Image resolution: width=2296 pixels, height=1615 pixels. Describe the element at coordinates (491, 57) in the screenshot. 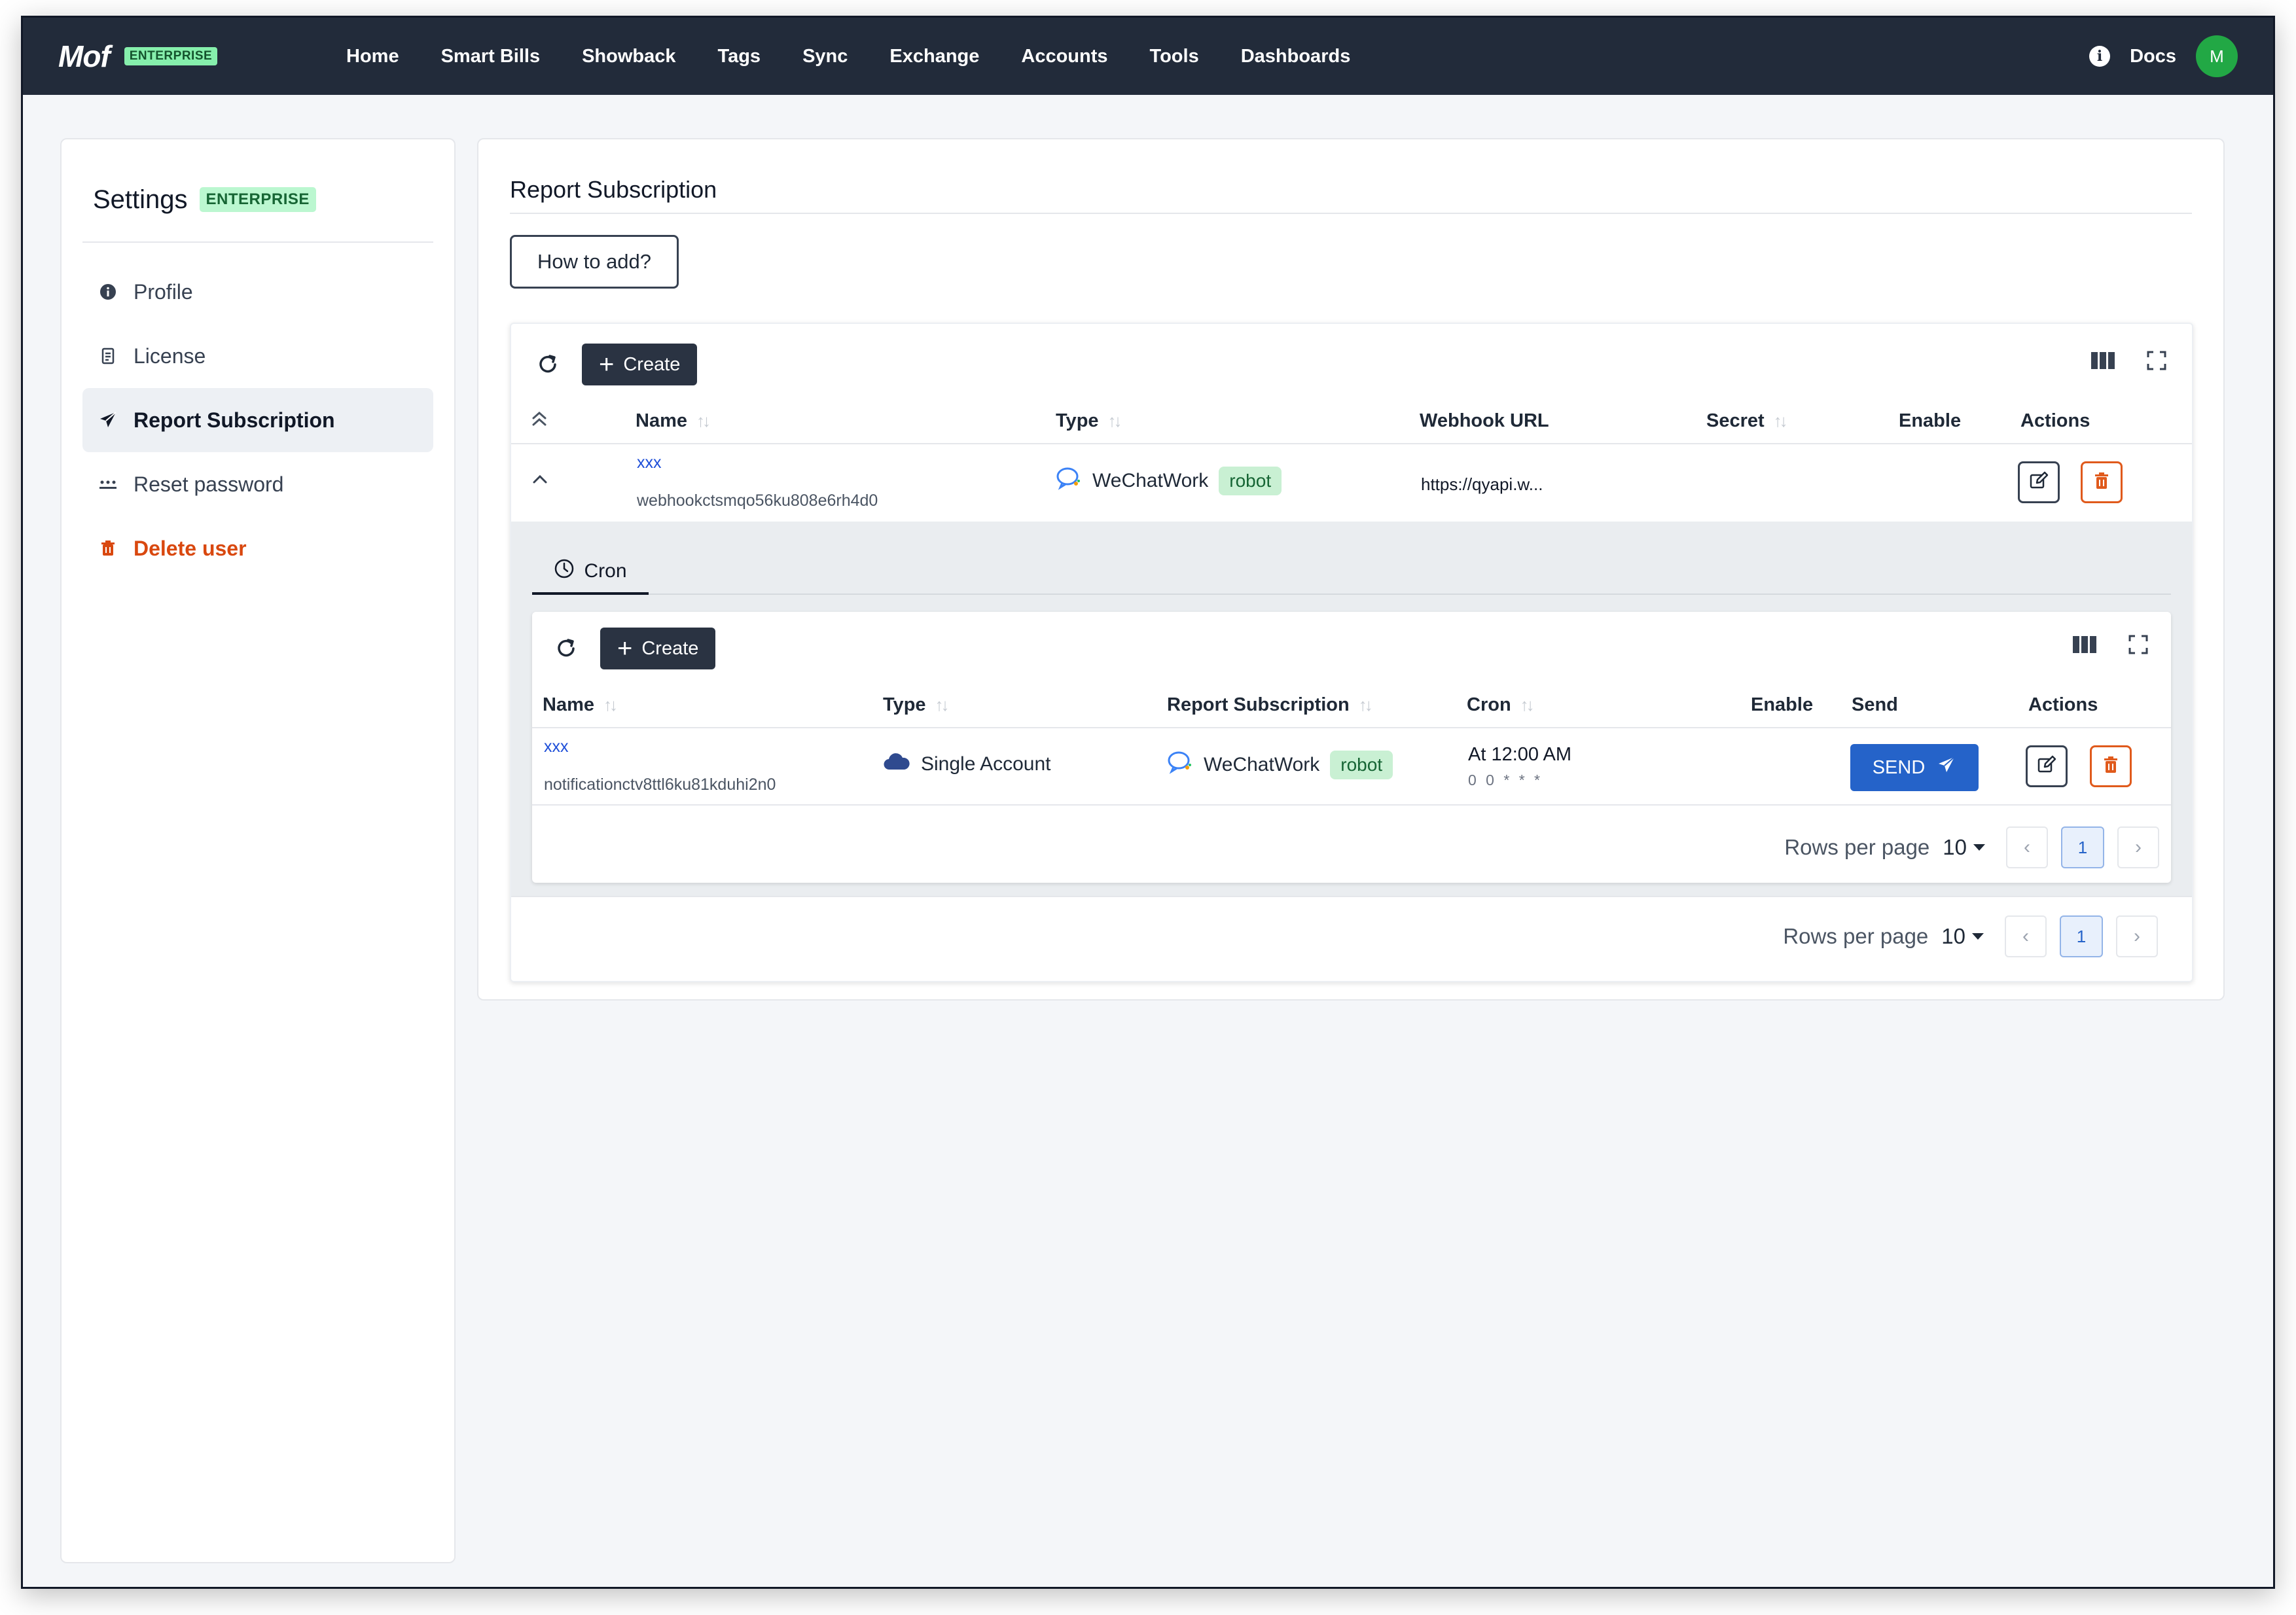

I see `nav-smart-bills: Smart Bills` at that location.